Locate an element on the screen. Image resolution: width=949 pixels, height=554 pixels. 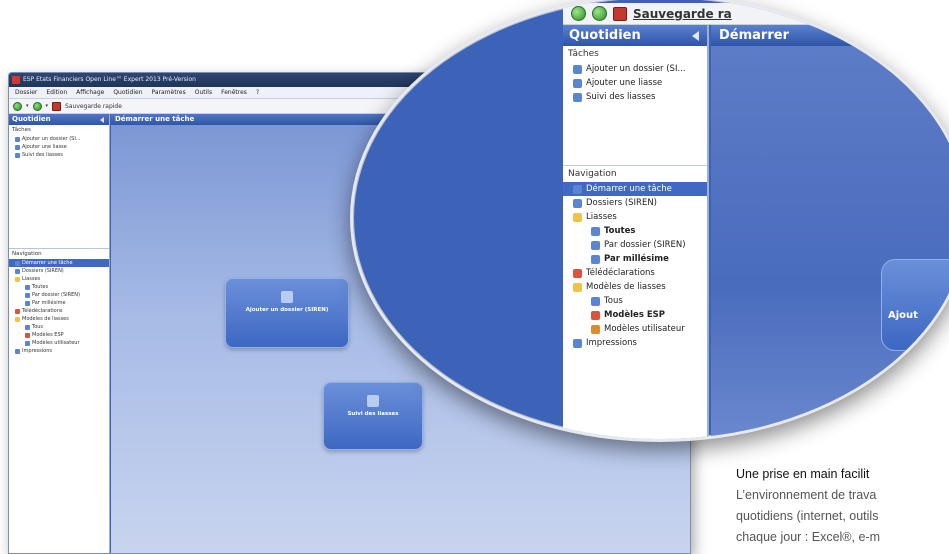
menu-item-5: Outils is located at coordinates (203, 92).